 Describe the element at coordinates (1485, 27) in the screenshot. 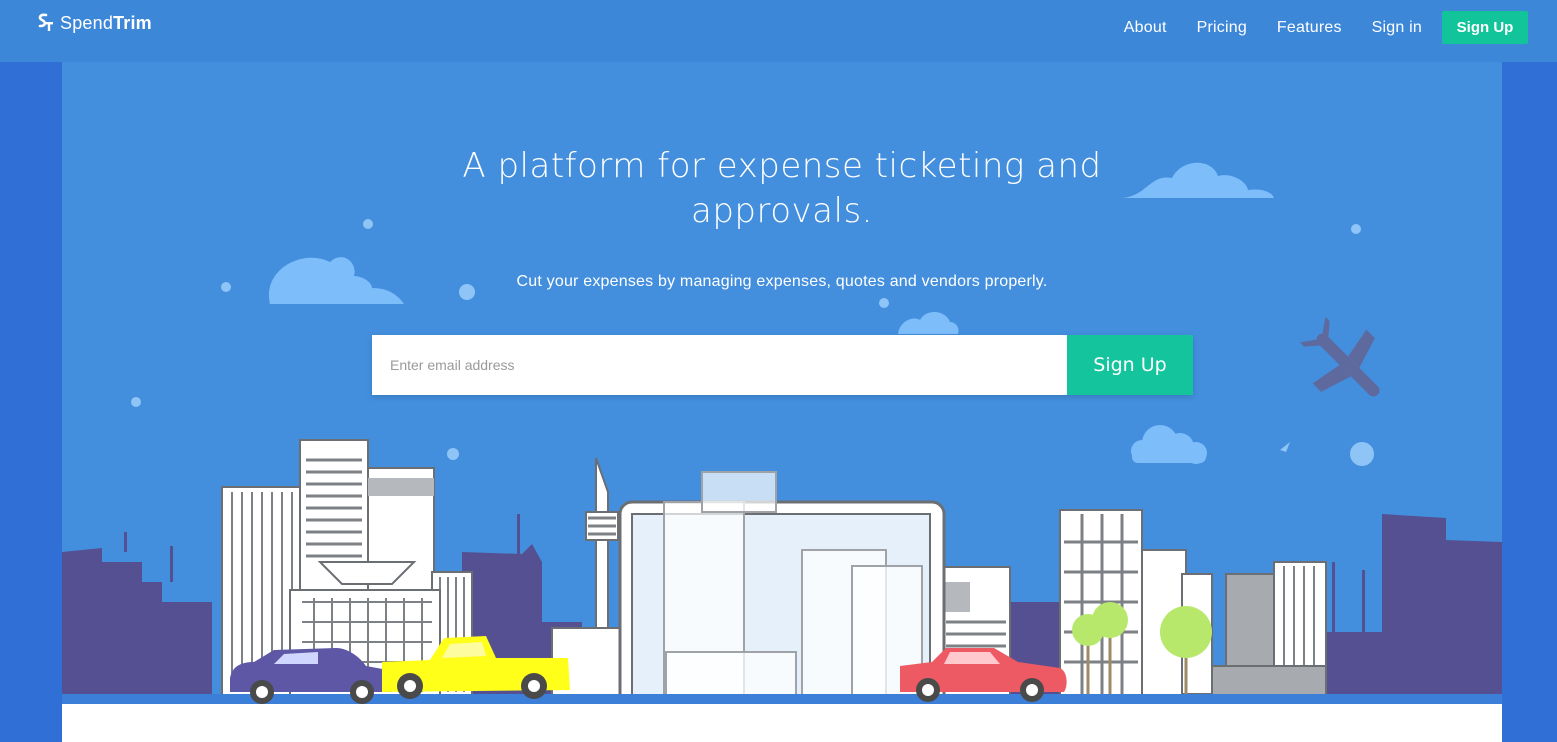

I see `nav-signup-button: Sign Up` at that location.